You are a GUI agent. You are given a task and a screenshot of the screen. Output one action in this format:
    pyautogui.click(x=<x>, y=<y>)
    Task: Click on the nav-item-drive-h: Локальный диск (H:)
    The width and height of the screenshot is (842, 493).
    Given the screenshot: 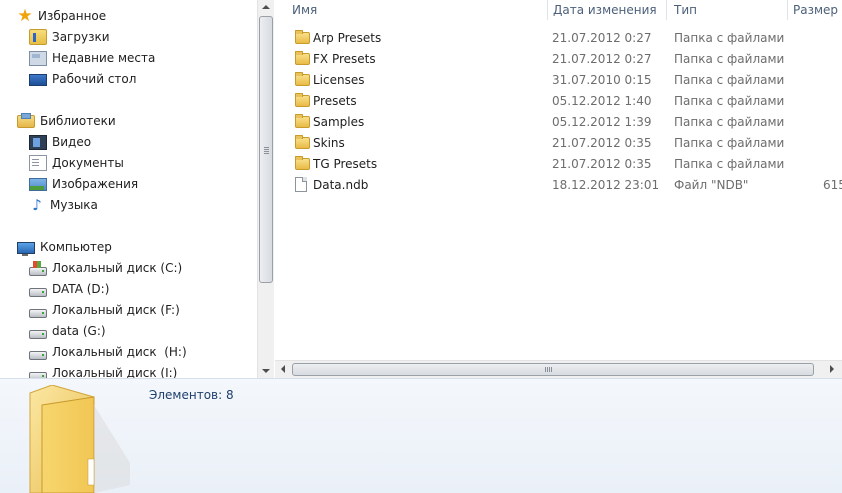 What is the action you would take?
    pyautogui.click(x=108, y=352)
    